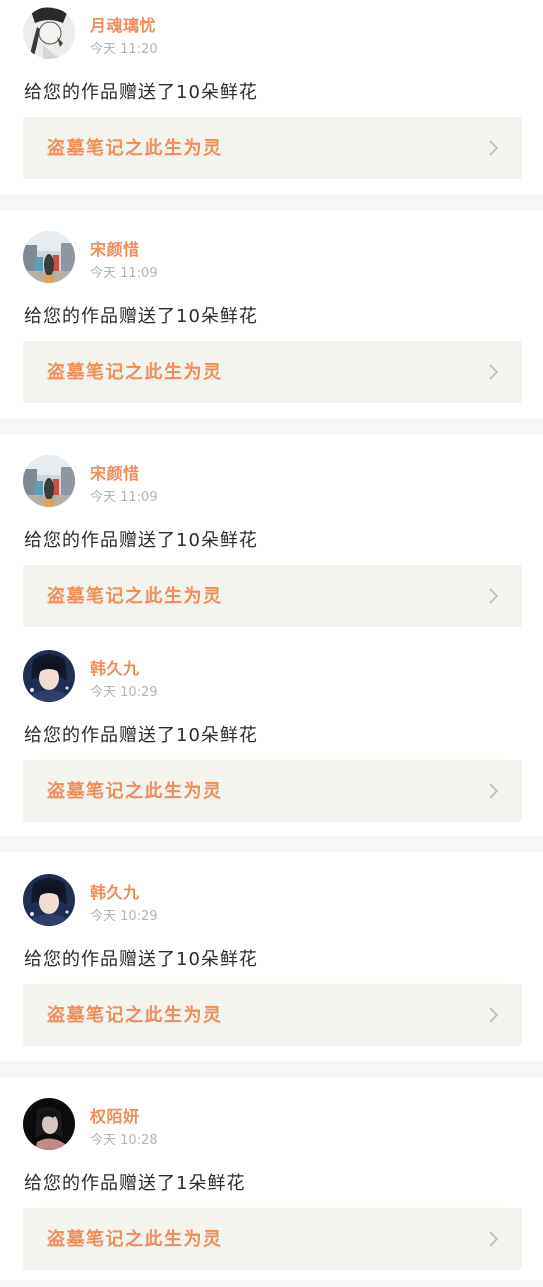  What do you see at coordinates (115, 1115) in the screenshot?
I see `username: 权陌妍` at bounding box center [115, 1115].